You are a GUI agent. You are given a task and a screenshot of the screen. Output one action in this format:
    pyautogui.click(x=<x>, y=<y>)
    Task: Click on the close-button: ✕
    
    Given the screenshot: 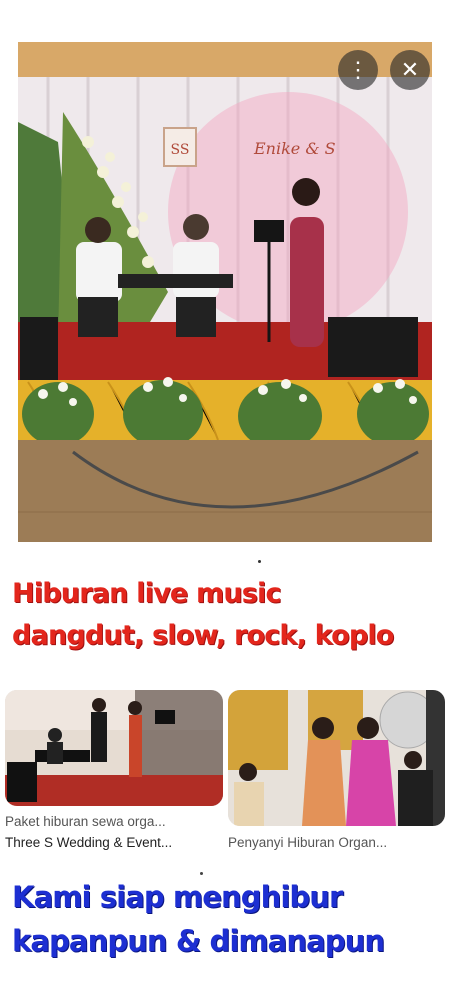 What is the action you would take?
    pyautogui.click(x=410, y=70)
    